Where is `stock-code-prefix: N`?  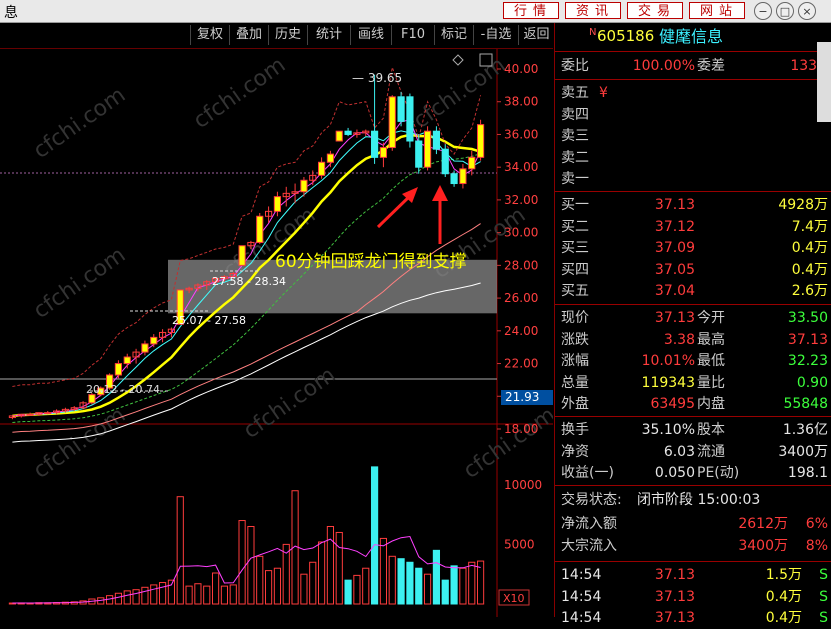 stock-code-prefix: N is located at coordinates (593, 32).